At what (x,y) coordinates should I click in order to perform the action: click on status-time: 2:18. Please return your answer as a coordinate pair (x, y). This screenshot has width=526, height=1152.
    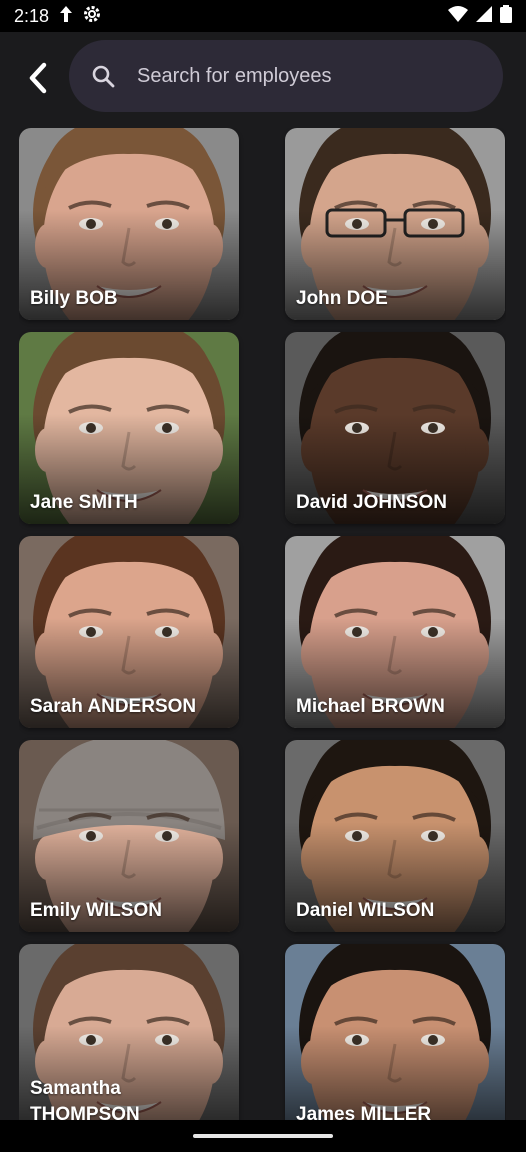
    Looking at the image, I should click on (32, 15).